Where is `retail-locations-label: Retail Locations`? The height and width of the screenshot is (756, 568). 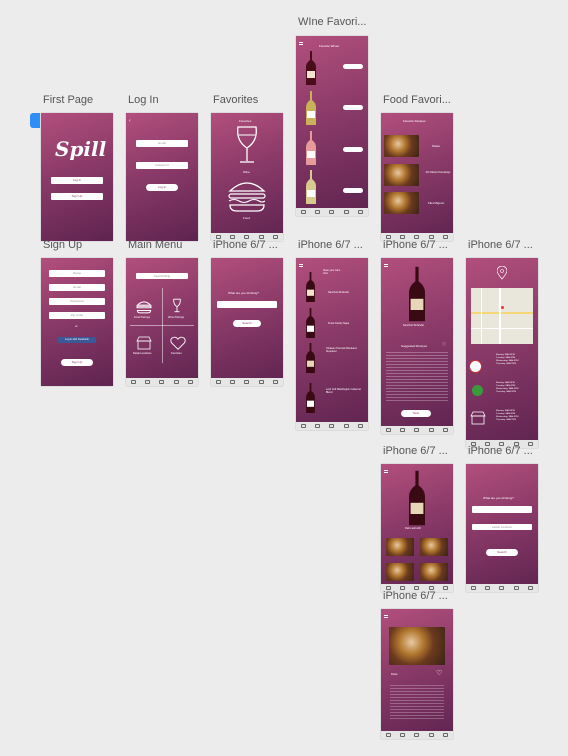
retail-locations-label: Retail Locations is located at coordinates (142, 353).